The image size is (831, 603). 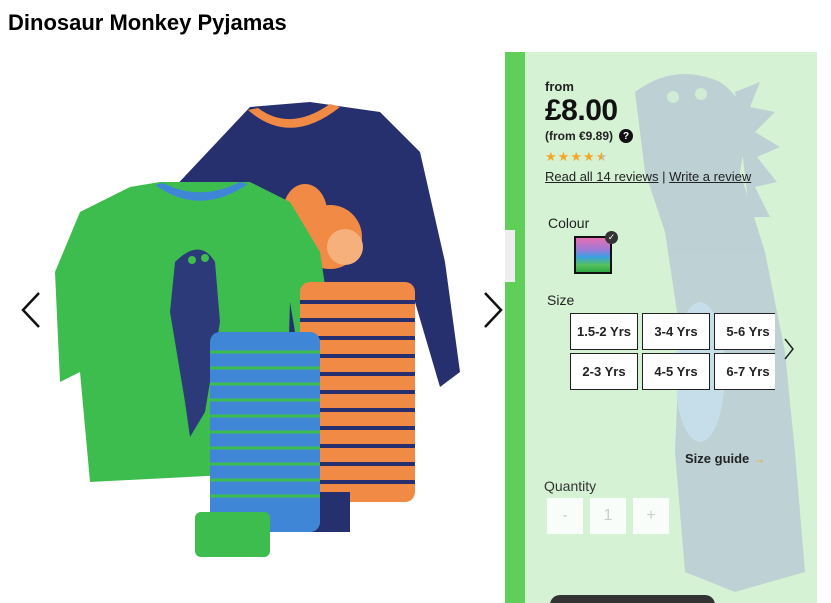 What do you see at coordinates (601, 156) in the screenshot?
I see `half-star-icon: ★` at bounding box center [601, 156].